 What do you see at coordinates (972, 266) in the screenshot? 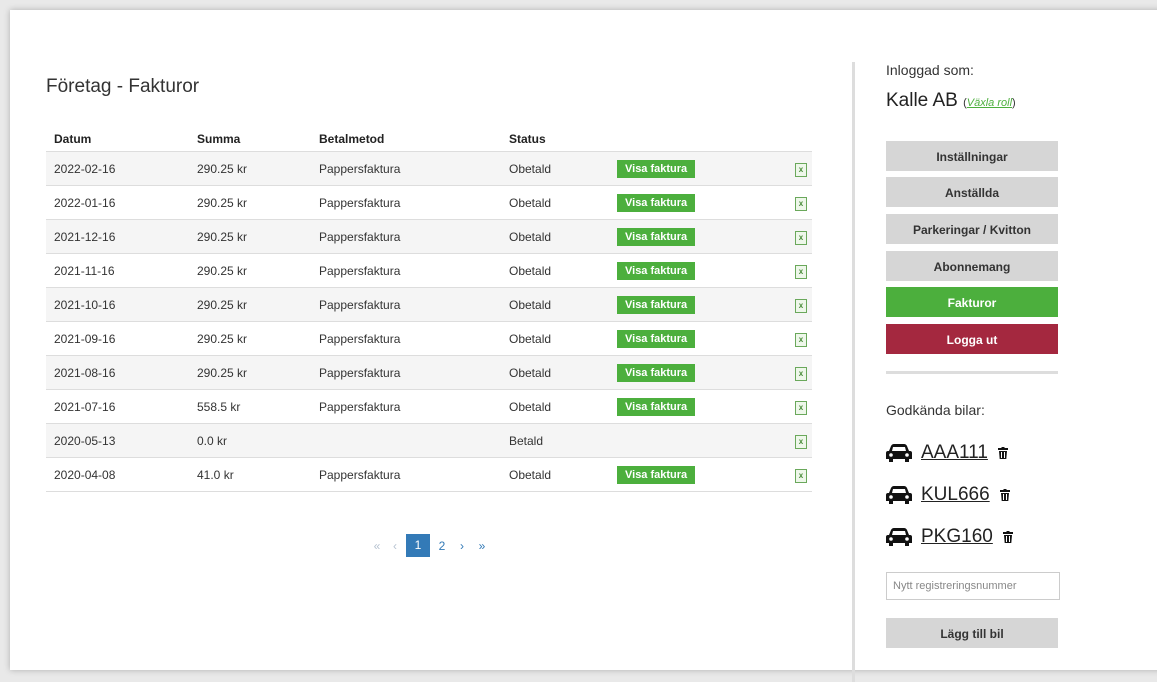
I see `menu-abonnemang-button: Abonnemang` at bounding box center [972, 266].